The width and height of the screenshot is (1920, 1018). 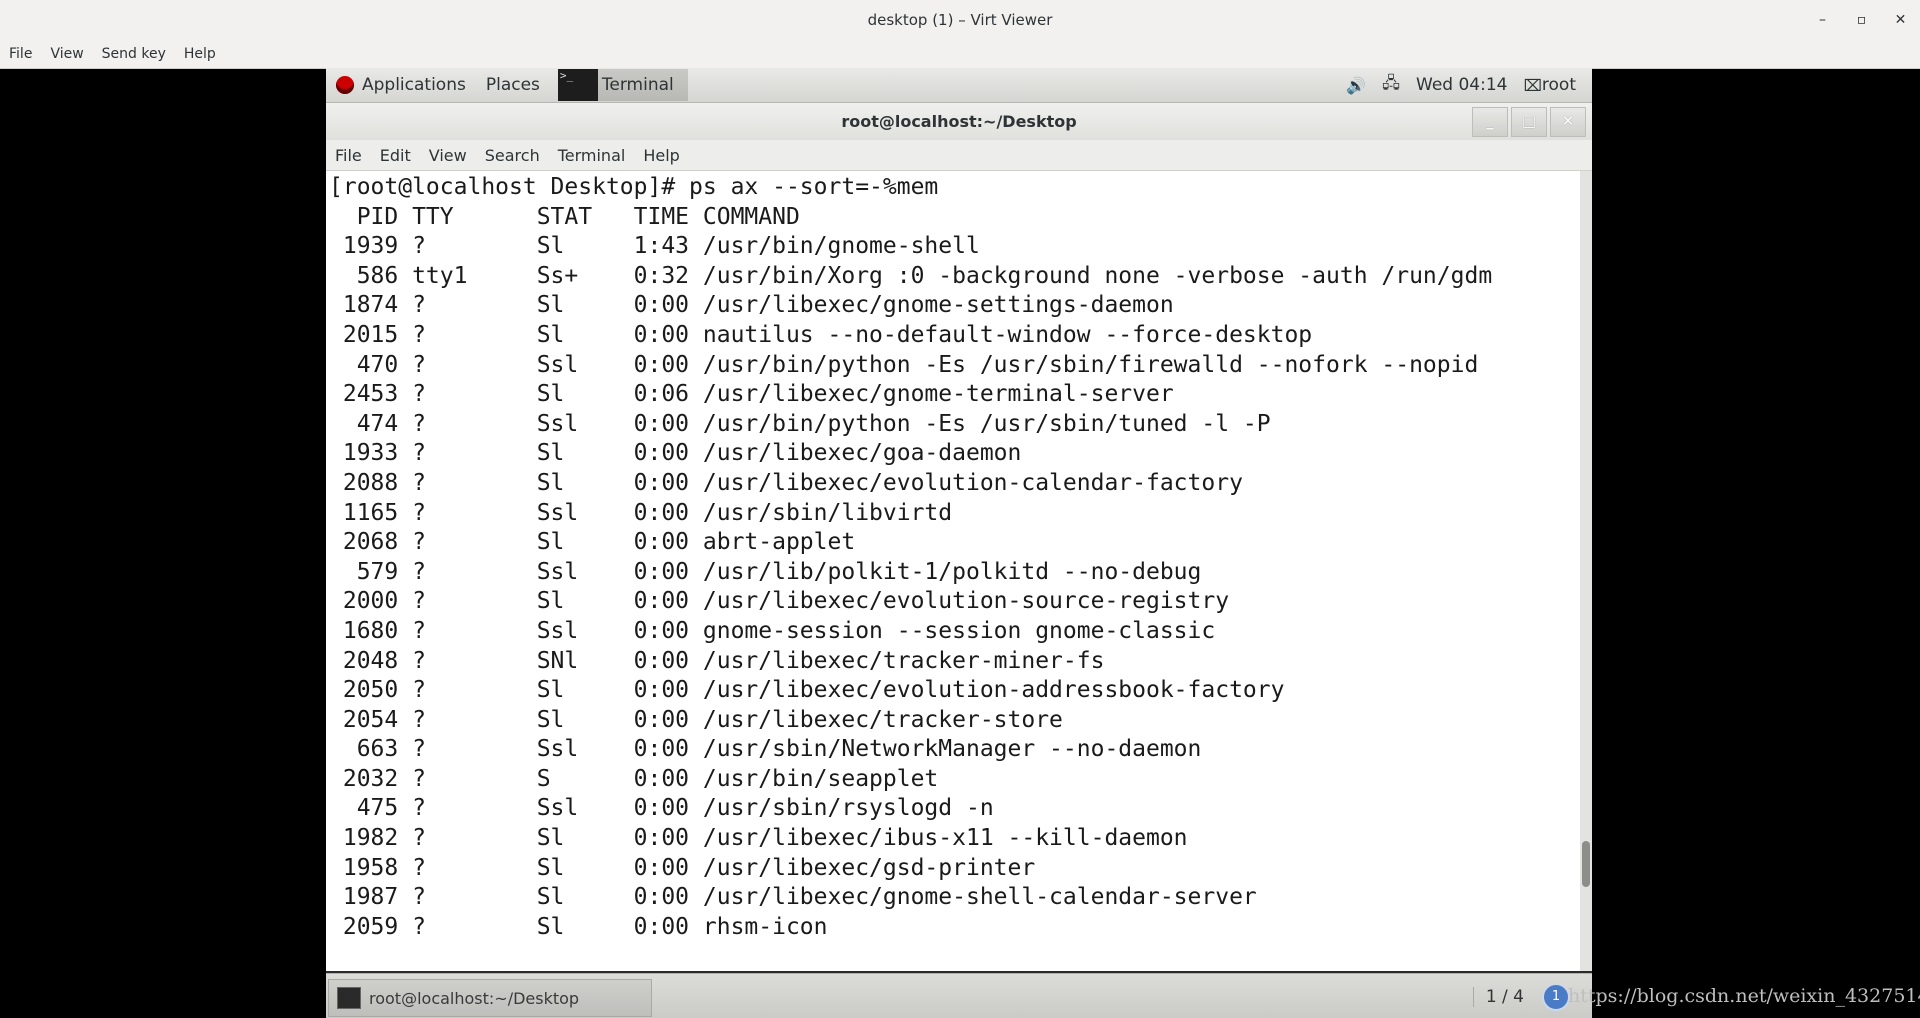 I want to click on window-list-button: root@localhost:~/Desktop, so click(x=490, y=998).